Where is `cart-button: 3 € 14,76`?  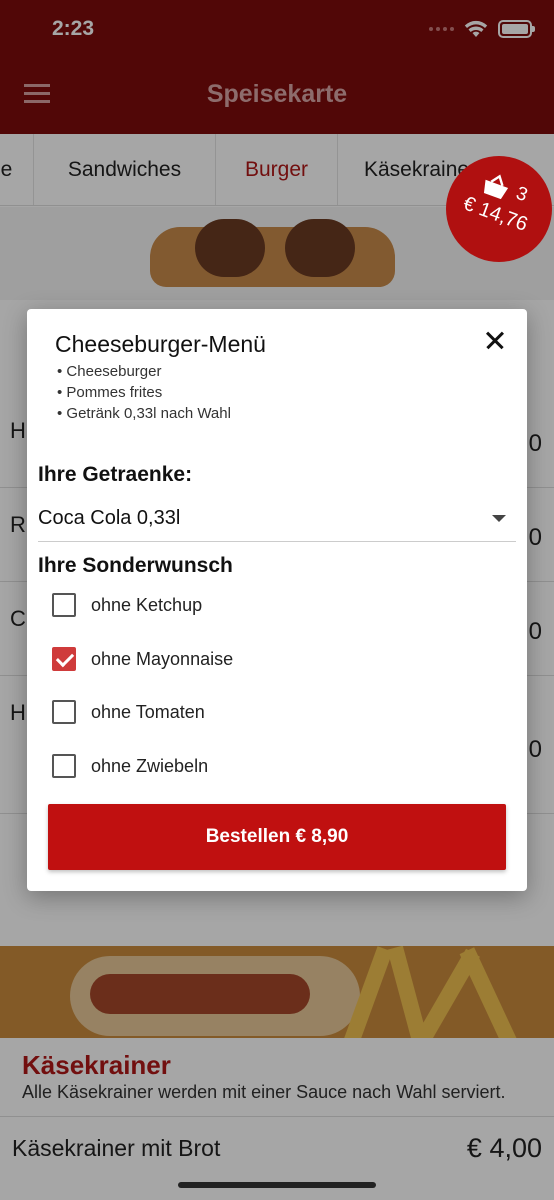 cart-button: 3 € 14,76 is located at coordinates (499, 209).